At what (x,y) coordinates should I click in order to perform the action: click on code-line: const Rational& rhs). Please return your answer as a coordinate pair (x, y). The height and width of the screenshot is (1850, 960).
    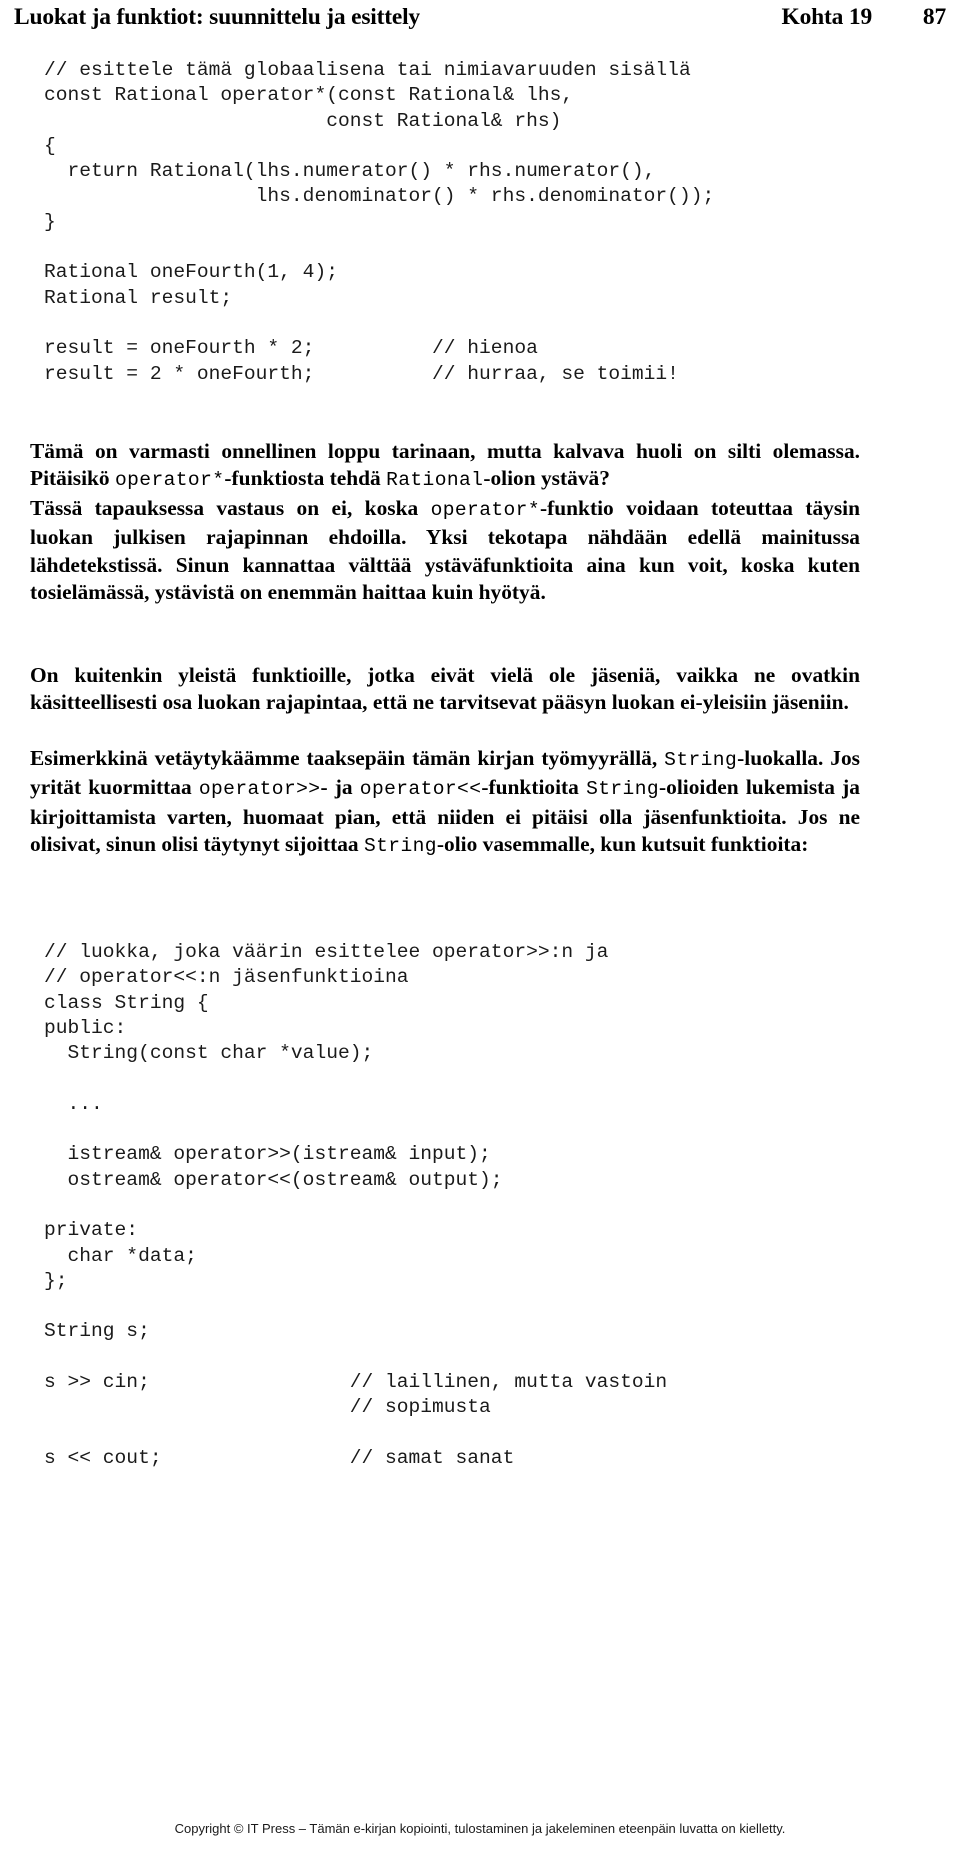
    Looking at the image, I should click on (303, 120).